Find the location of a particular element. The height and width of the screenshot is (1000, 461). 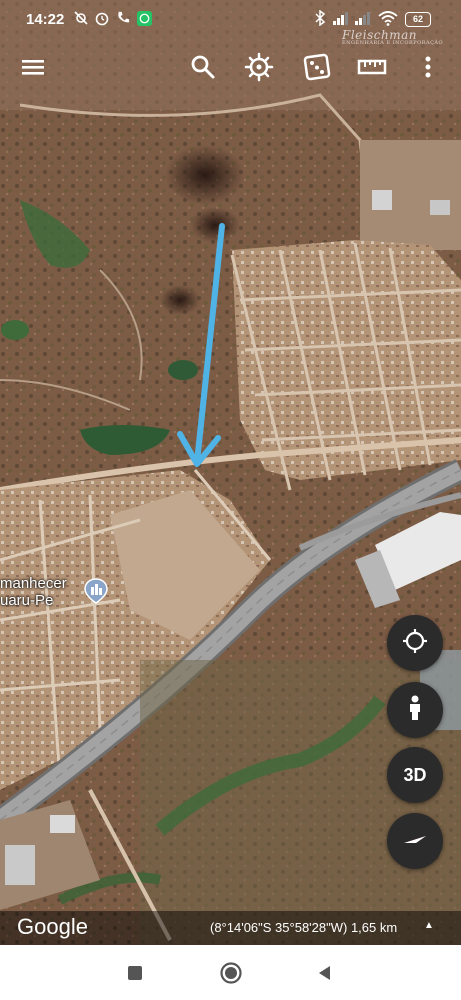

search-icon is located at coordinates (203, 67).